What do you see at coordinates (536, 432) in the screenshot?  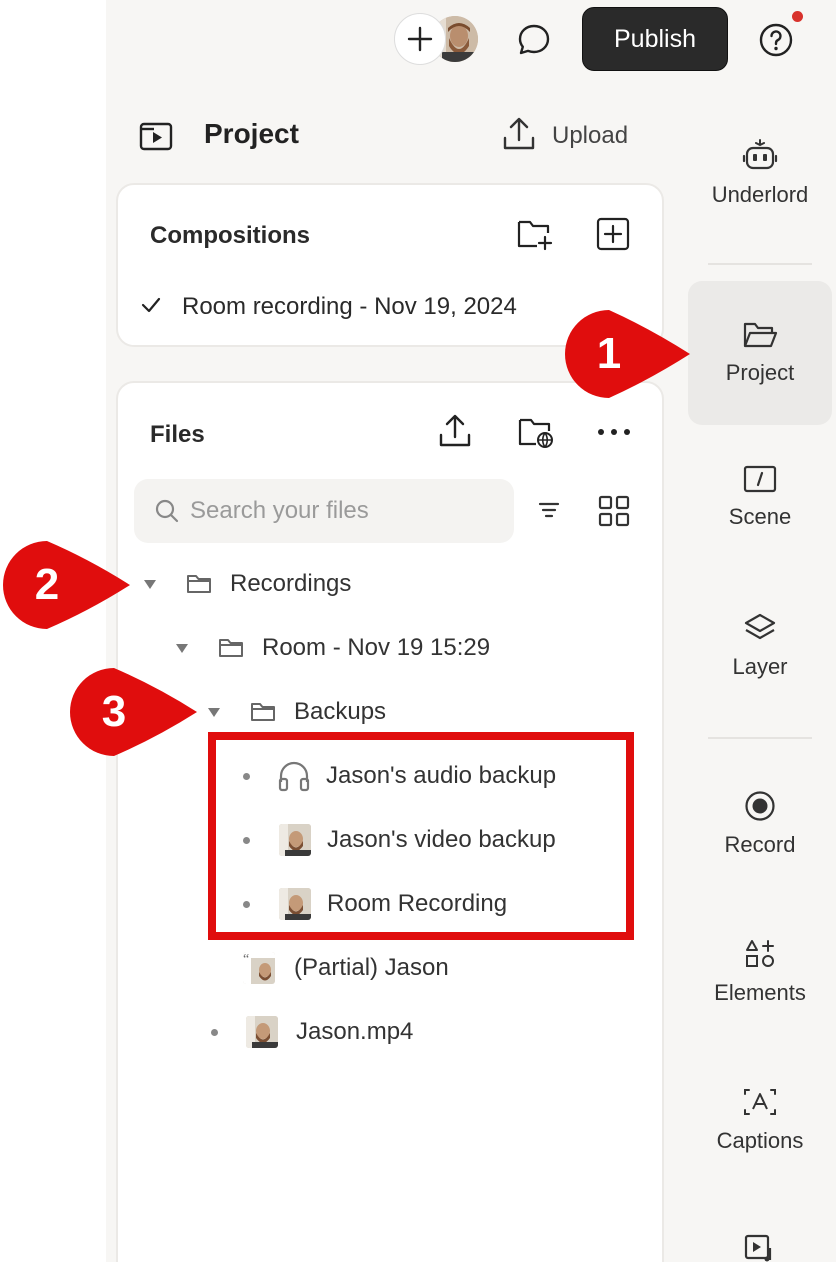 I see `shared-folder-icon` at bounding box center [536, 432].